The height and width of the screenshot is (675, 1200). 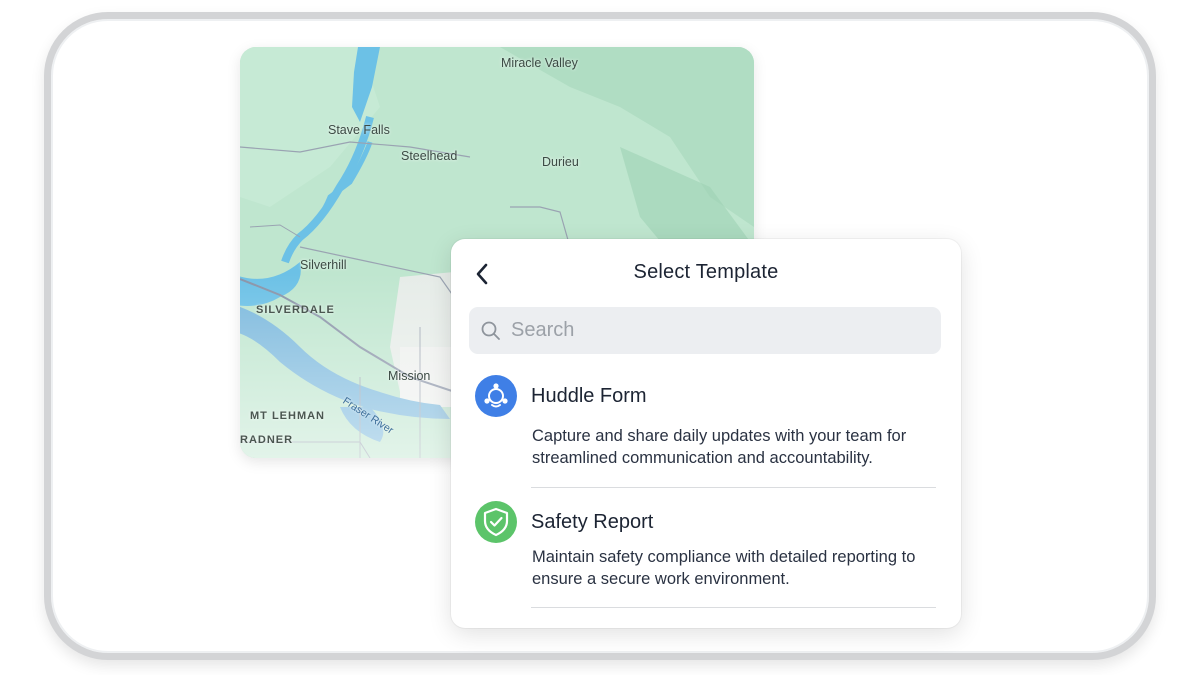 I want to click on page-title: Select Template, so click(x=706, y=272).